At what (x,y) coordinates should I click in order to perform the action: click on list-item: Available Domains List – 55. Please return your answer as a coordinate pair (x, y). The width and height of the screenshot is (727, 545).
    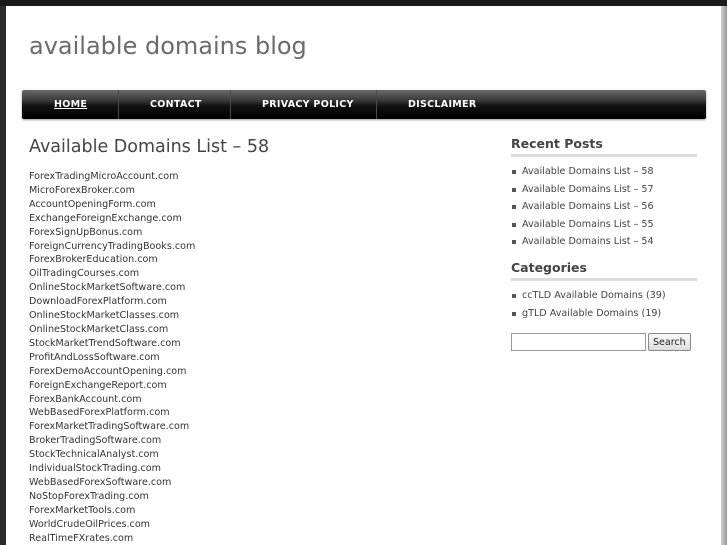
    Looking at the image, I should click on (604, 225).